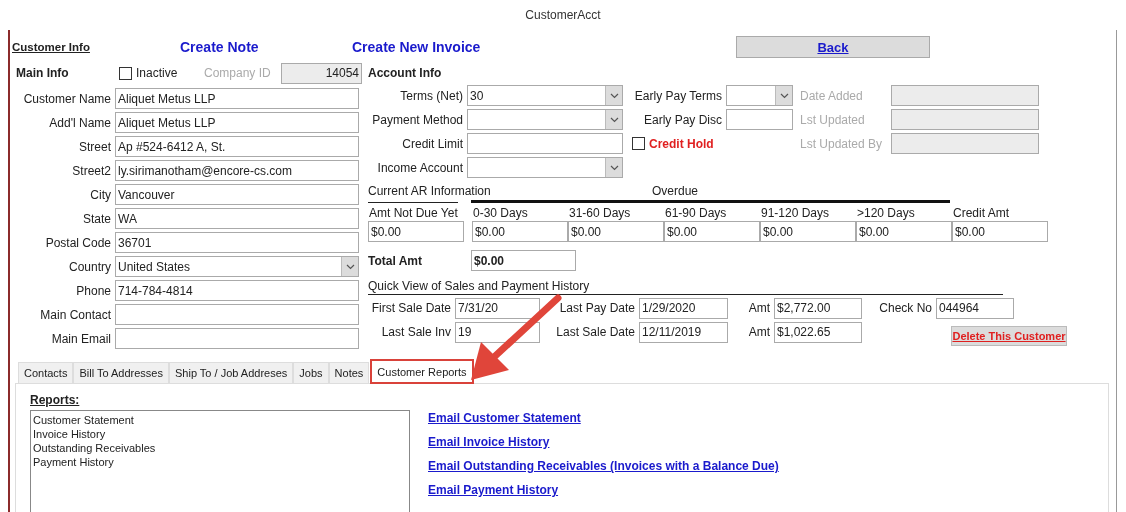  Describe the element at coordinates (89, 266) in the screenshot. I see `field-label: Country` at that location.